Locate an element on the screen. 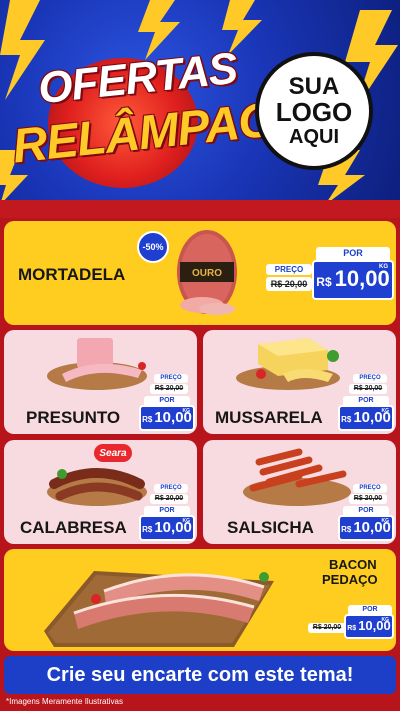  mortadela-image: OURO is located at coordinates (207, 272).